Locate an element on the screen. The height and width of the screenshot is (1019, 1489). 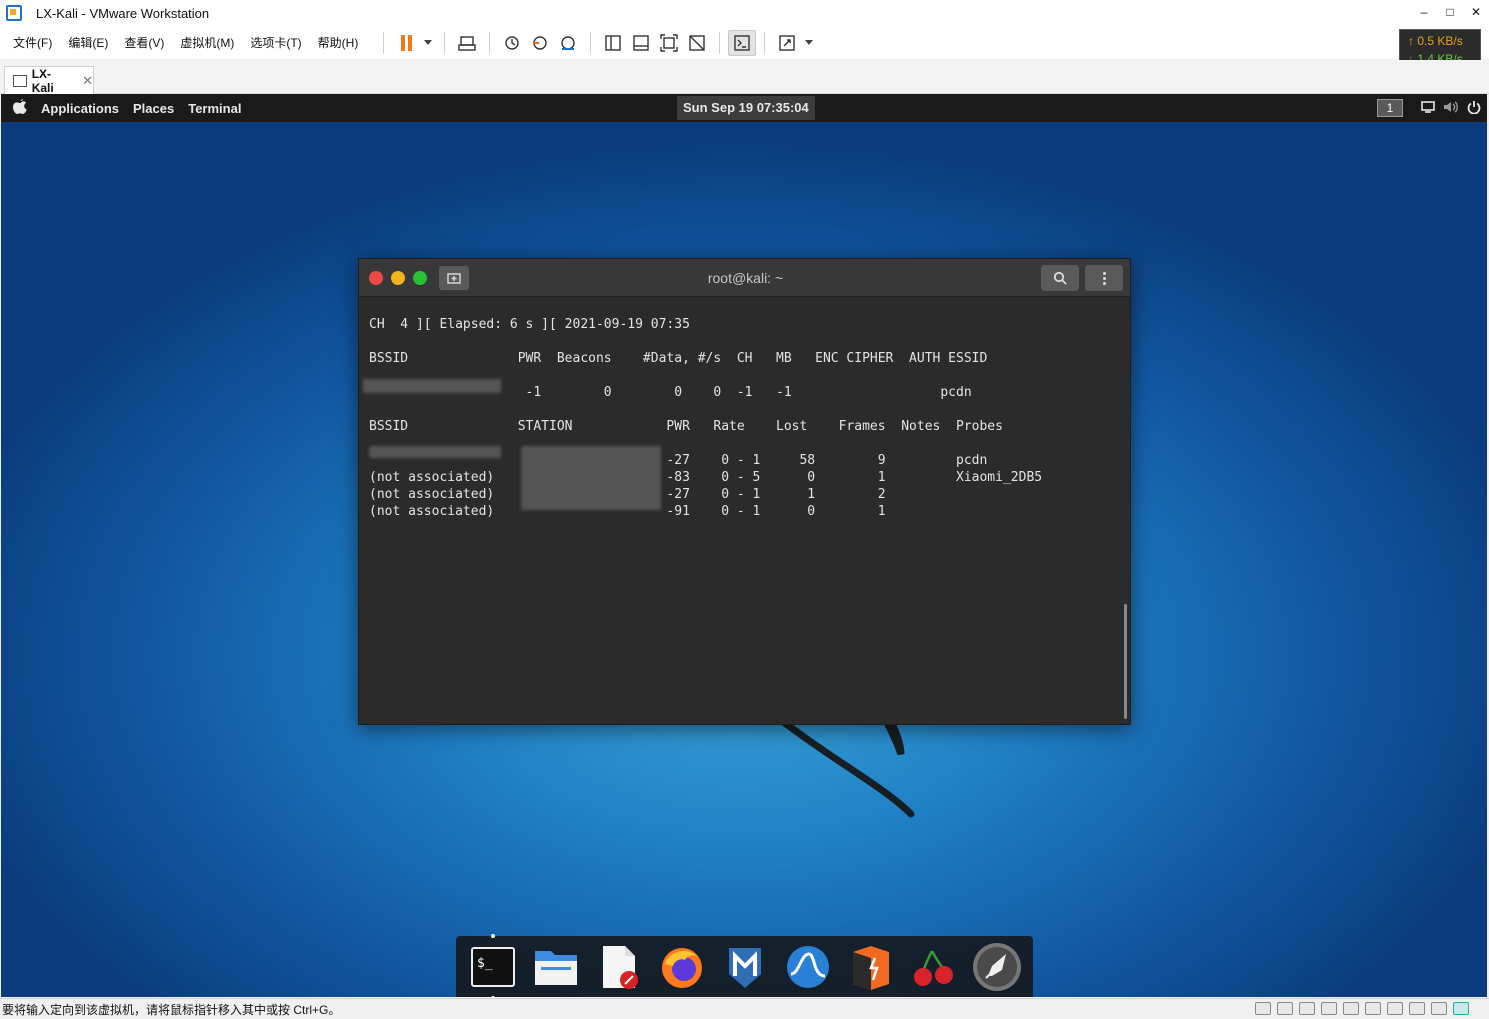
workspace-indicator: 1 is located at coordinates (1390, 108).